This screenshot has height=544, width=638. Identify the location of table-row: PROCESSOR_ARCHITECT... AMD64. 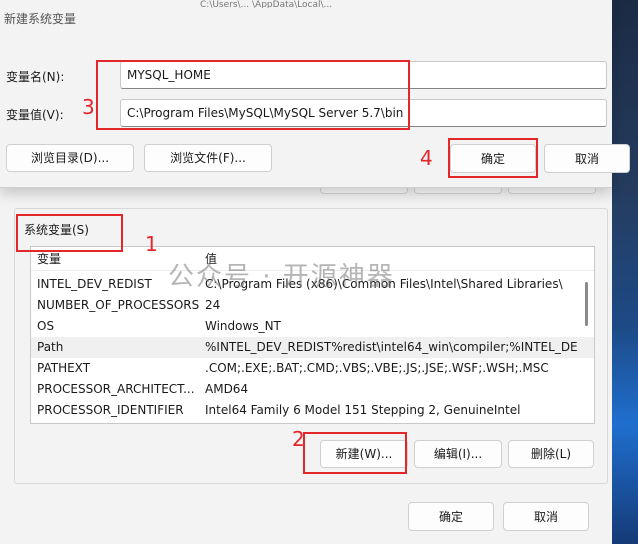
(312, 389).